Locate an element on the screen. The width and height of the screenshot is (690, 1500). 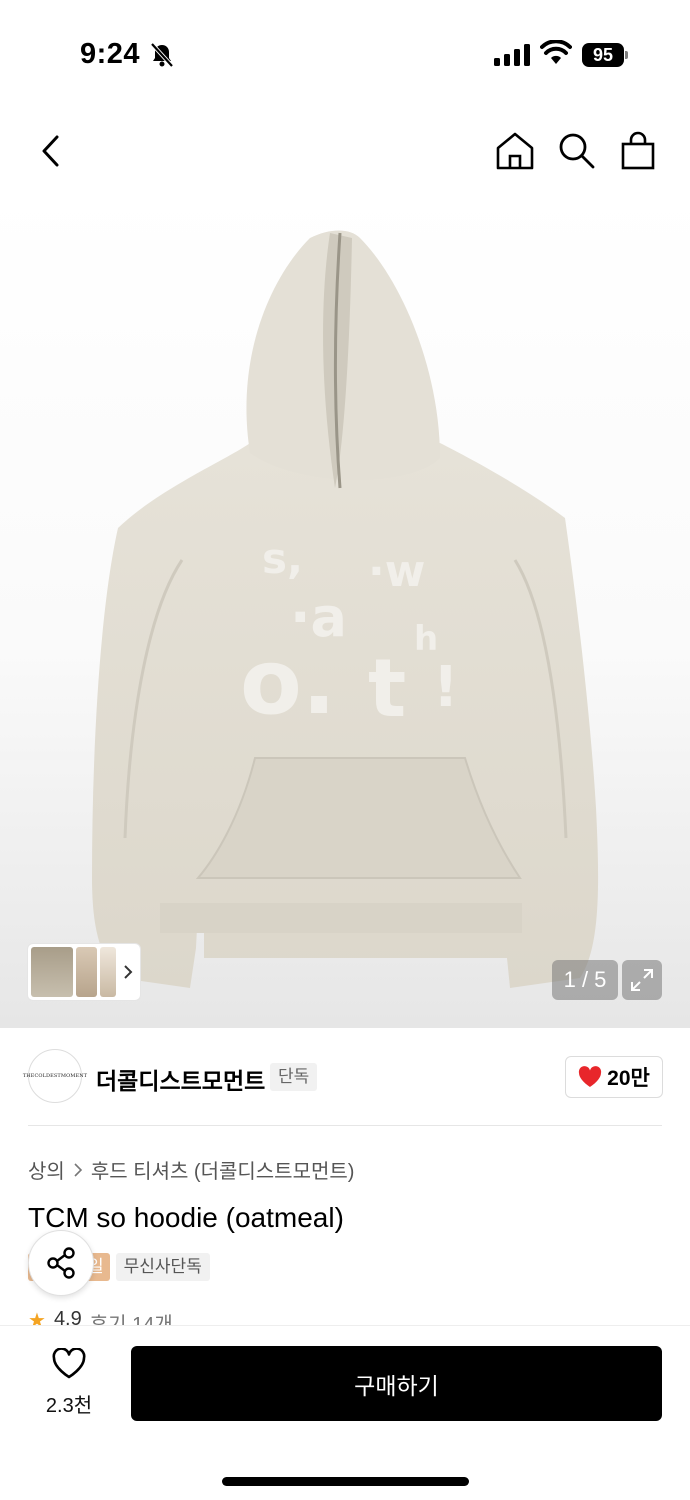
wish-button: 2.3천 is located at coordinates (69, 1382).